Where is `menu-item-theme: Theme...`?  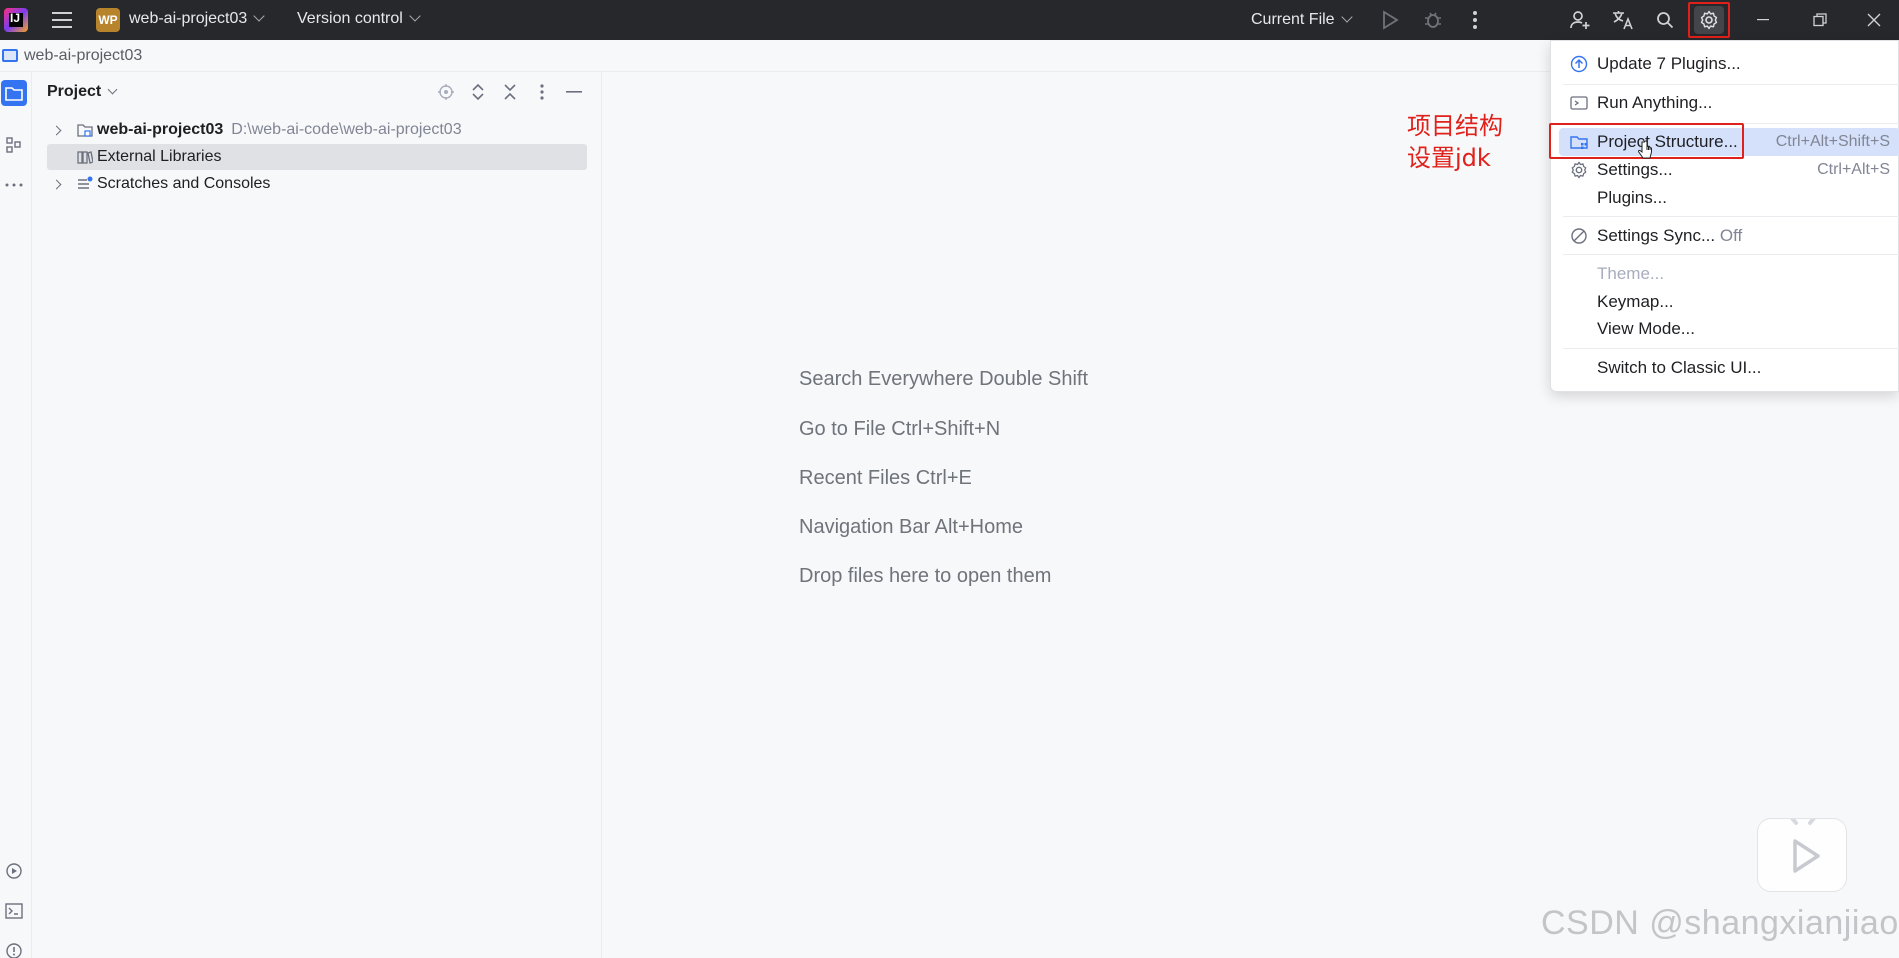
menu-item-theme: Theme... is located at coordinates (1729, 273).